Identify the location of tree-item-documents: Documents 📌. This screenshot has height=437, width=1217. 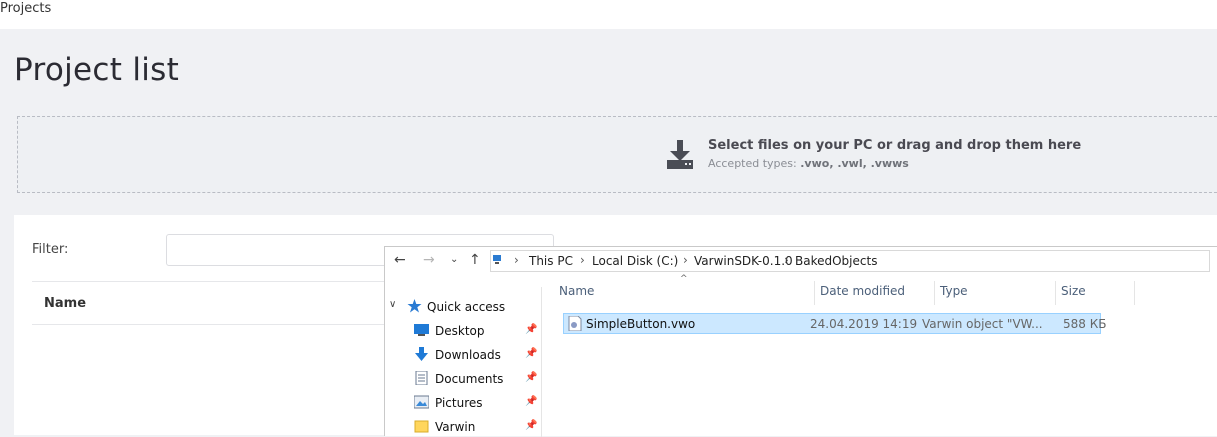
(463, 379).